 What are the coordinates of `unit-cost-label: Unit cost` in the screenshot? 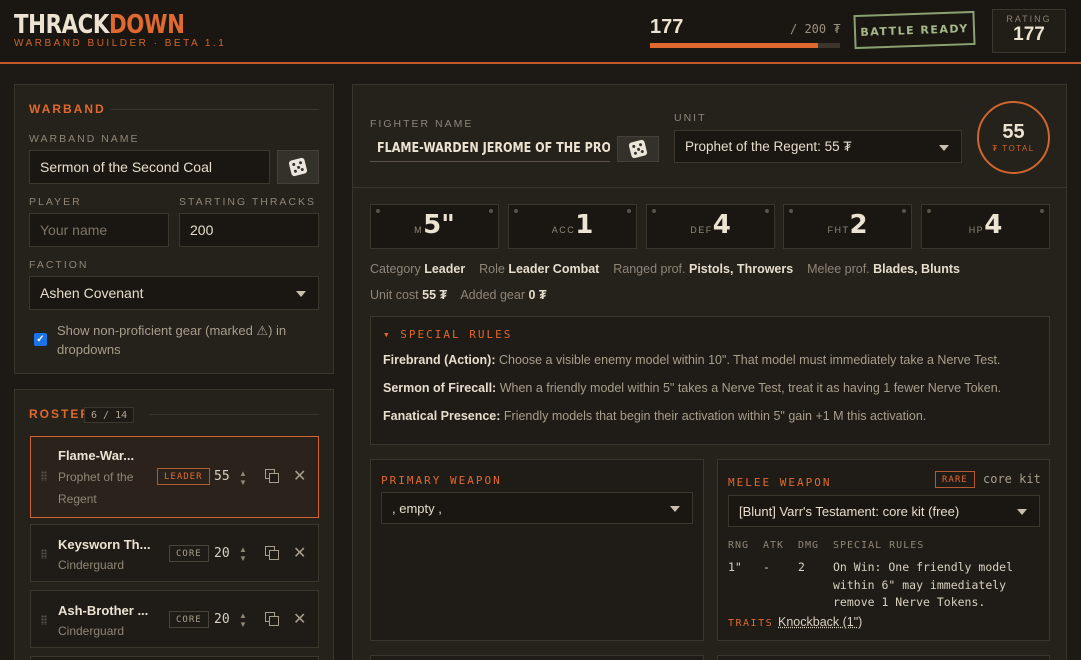 It's located at (394, 295).